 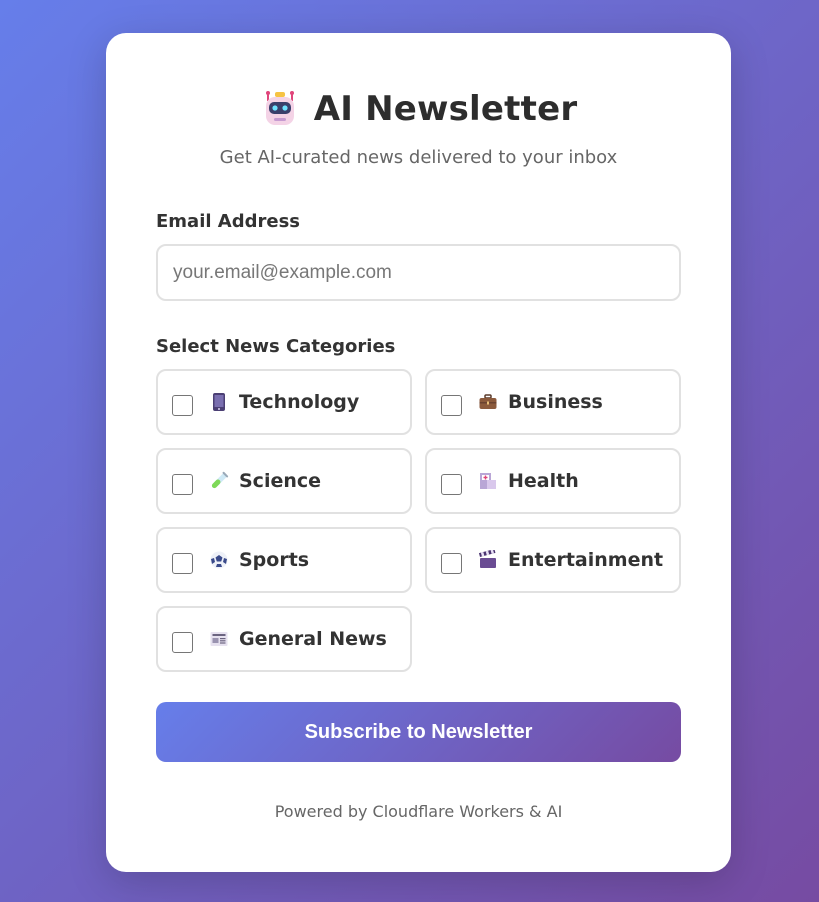 I want to click on category-label: Business, so click(x=555, y=402).